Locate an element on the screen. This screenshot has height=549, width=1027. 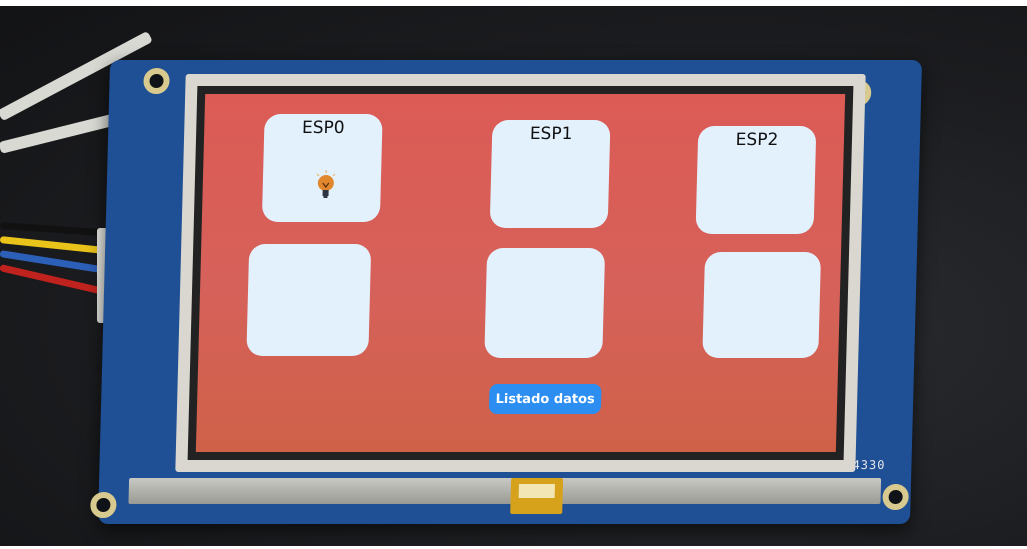
board-model-mark: 4330 is located at coordinates (869, 465).